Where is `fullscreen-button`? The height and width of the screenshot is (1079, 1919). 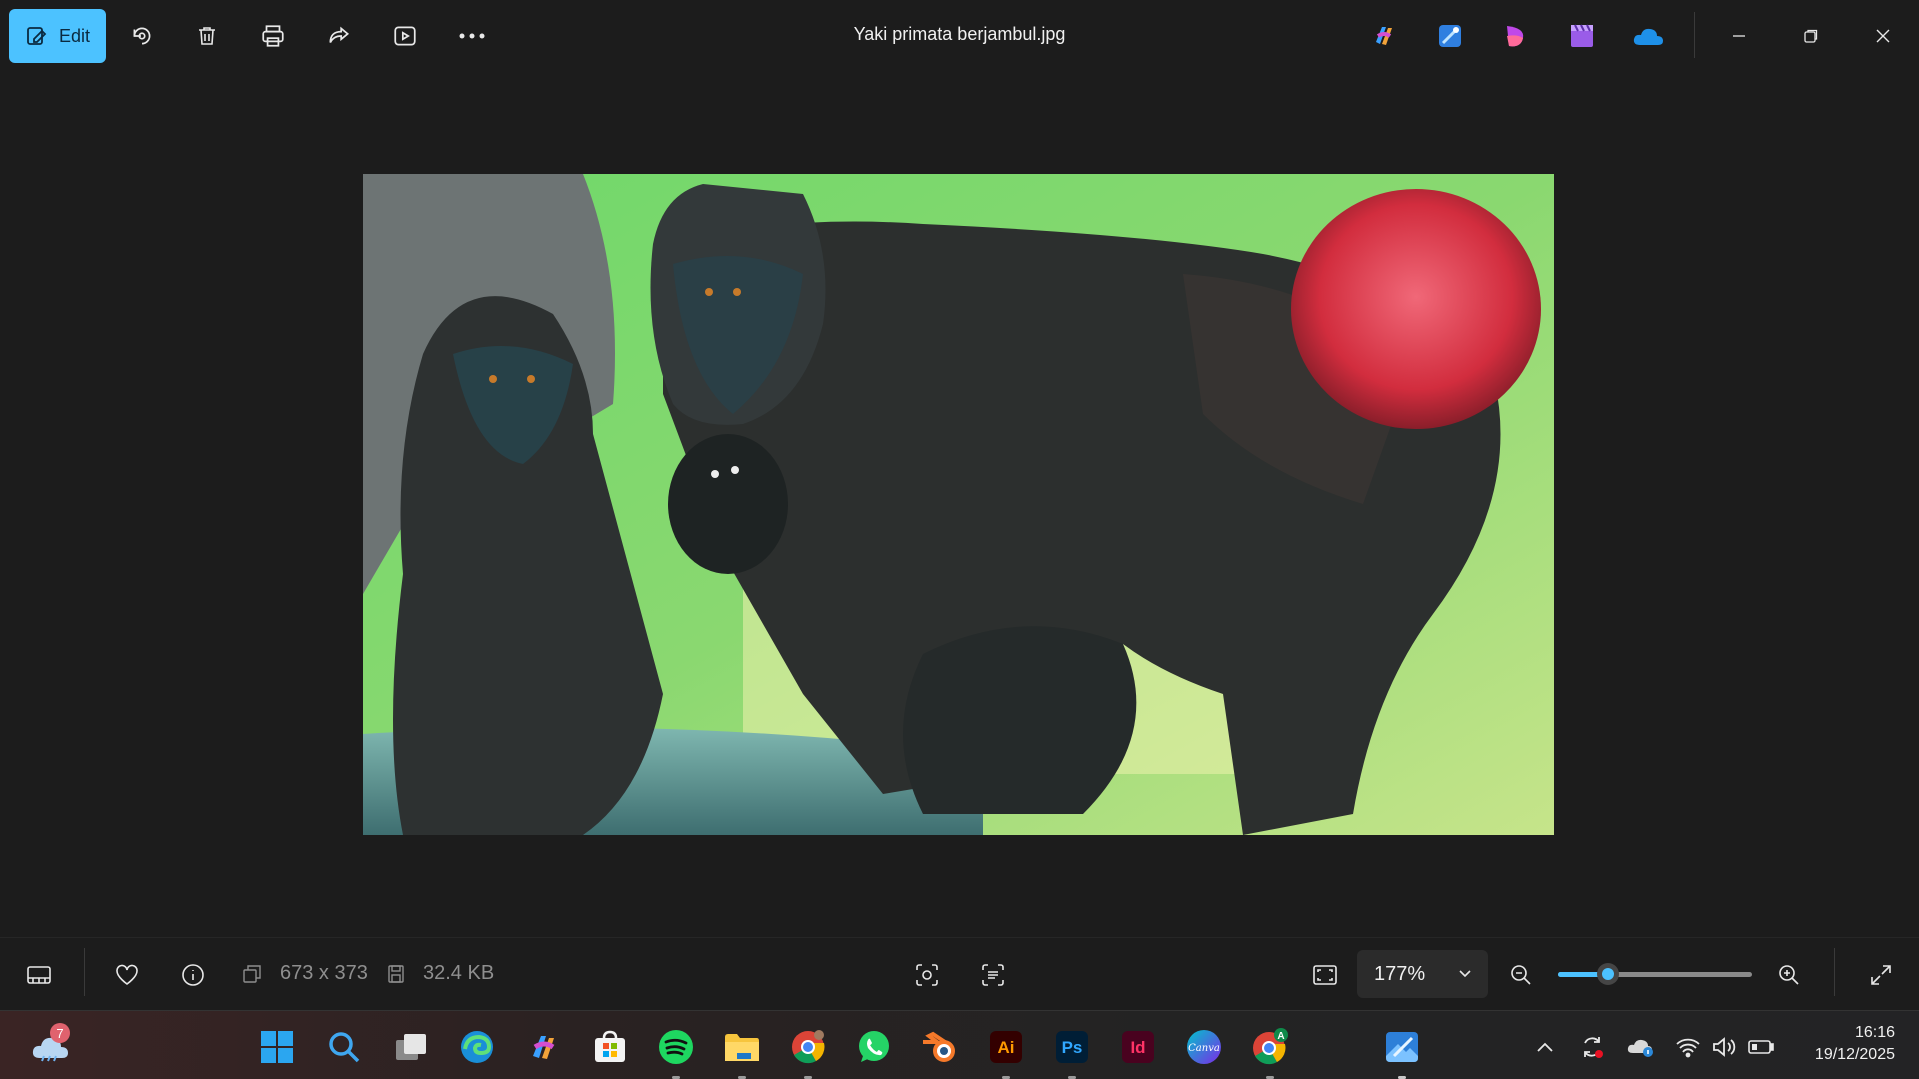
fullscreen-button is located at coordinates (1881, 975).